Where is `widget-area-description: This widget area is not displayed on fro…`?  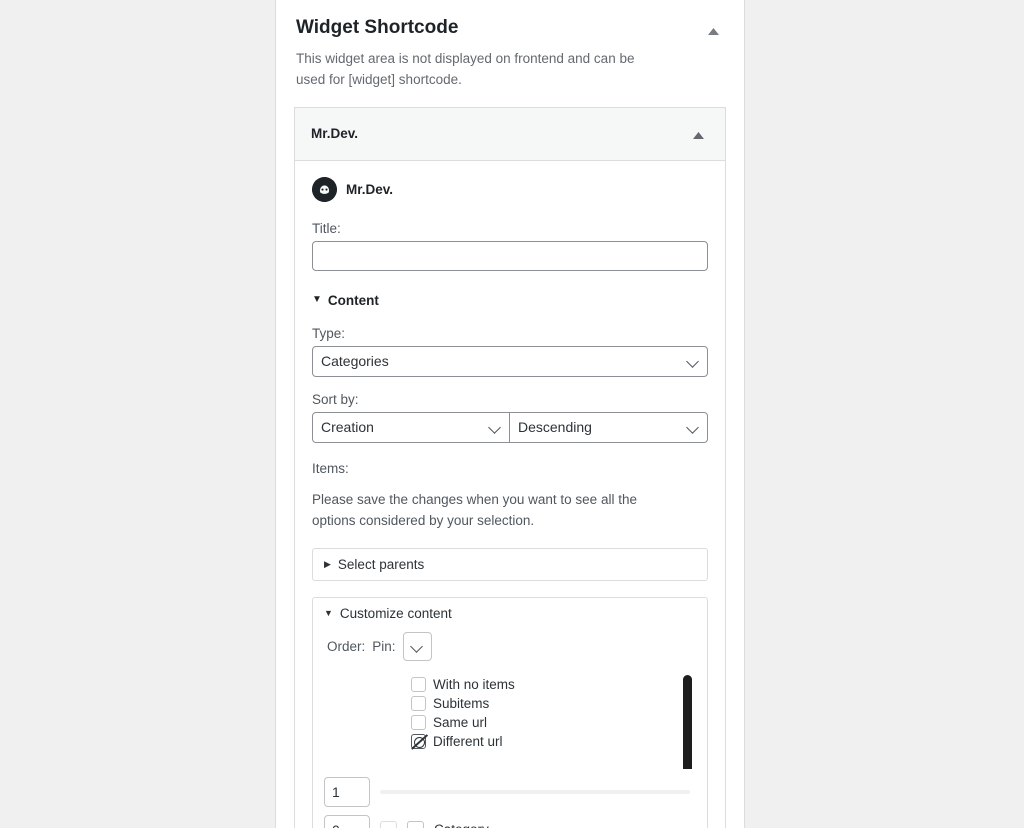
widget-area-description: This widget area is not displayed on fro… is located at coordinates (465, 69).